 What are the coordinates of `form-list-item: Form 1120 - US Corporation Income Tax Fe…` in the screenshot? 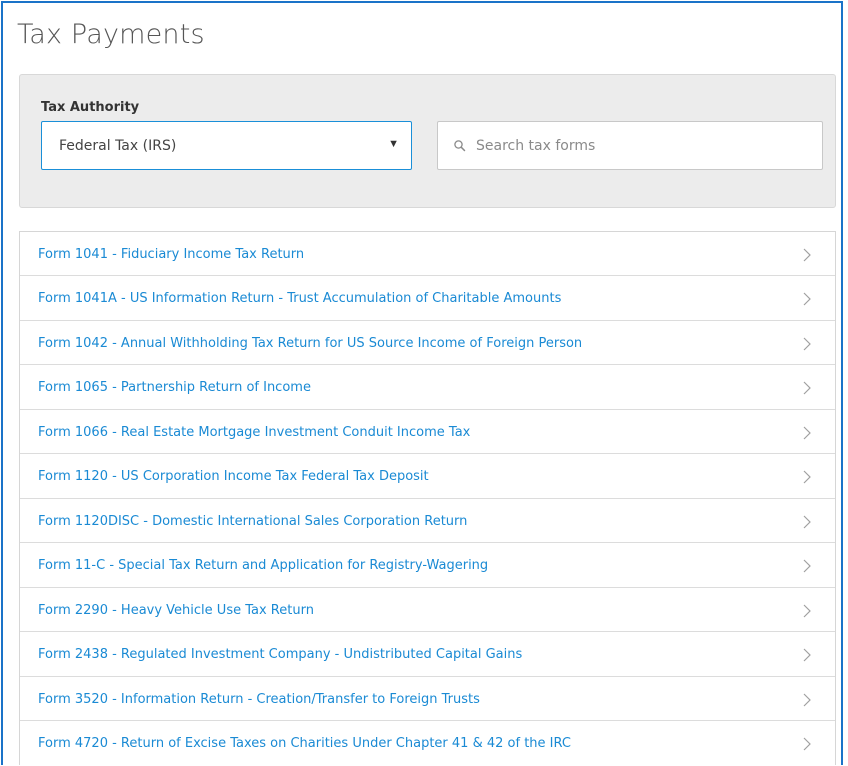 It's located at (427, 476).